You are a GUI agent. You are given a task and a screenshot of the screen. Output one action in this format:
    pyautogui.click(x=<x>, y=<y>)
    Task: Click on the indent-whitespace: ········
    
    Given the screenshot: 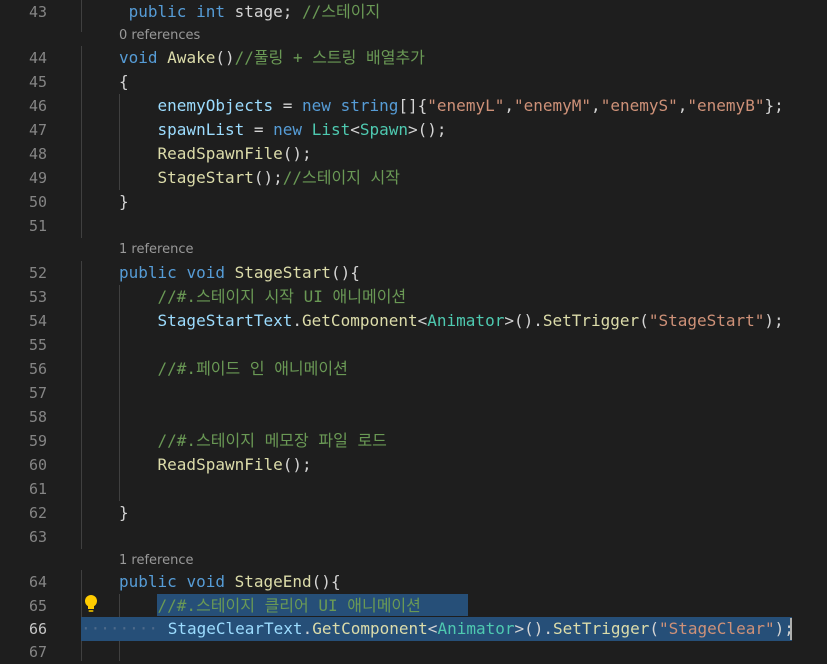 What is the action you would take?
    pyautogui.click(x=124, y=628)
    